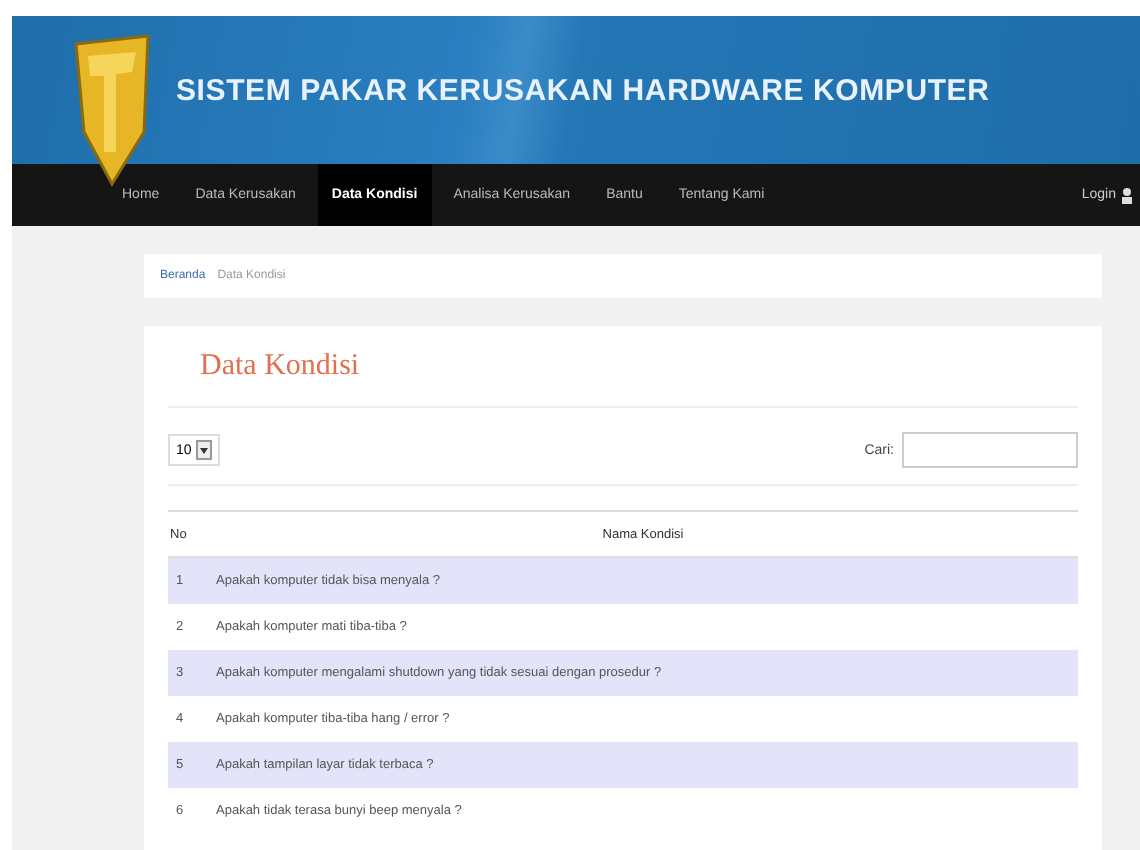 The width and height of the screenshot is (1140, 850). What do you see at coordinates (280, 366) in the screenshot?
I see `panel-title: Data Kondisi` at bounding box center [280, 366].